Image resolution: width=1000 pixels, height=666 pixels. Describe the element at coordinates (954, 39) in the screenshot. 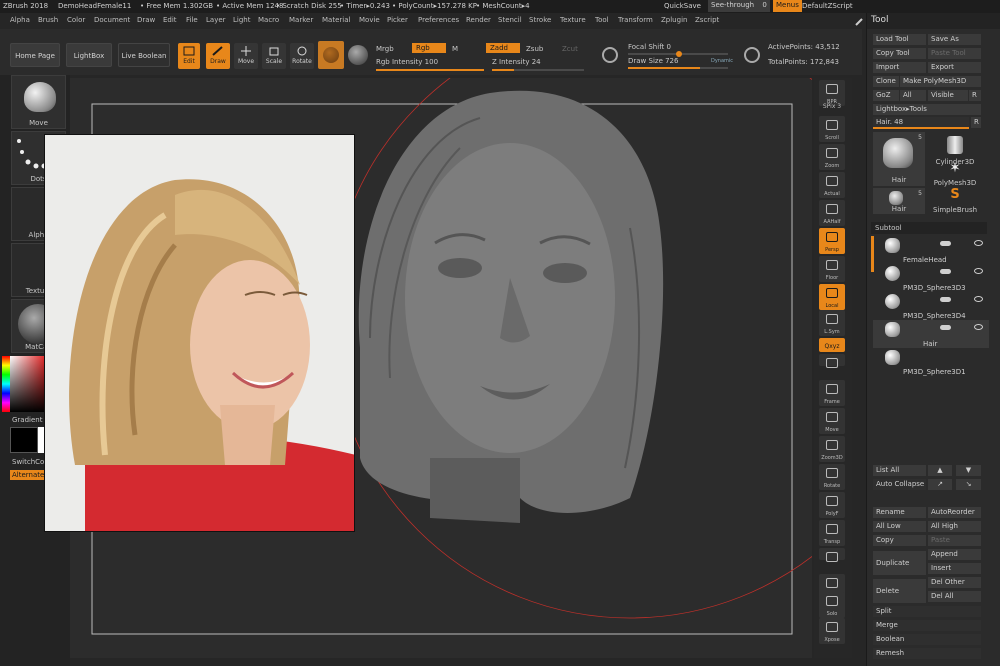

I see `save-as-button: Save As` at that location.